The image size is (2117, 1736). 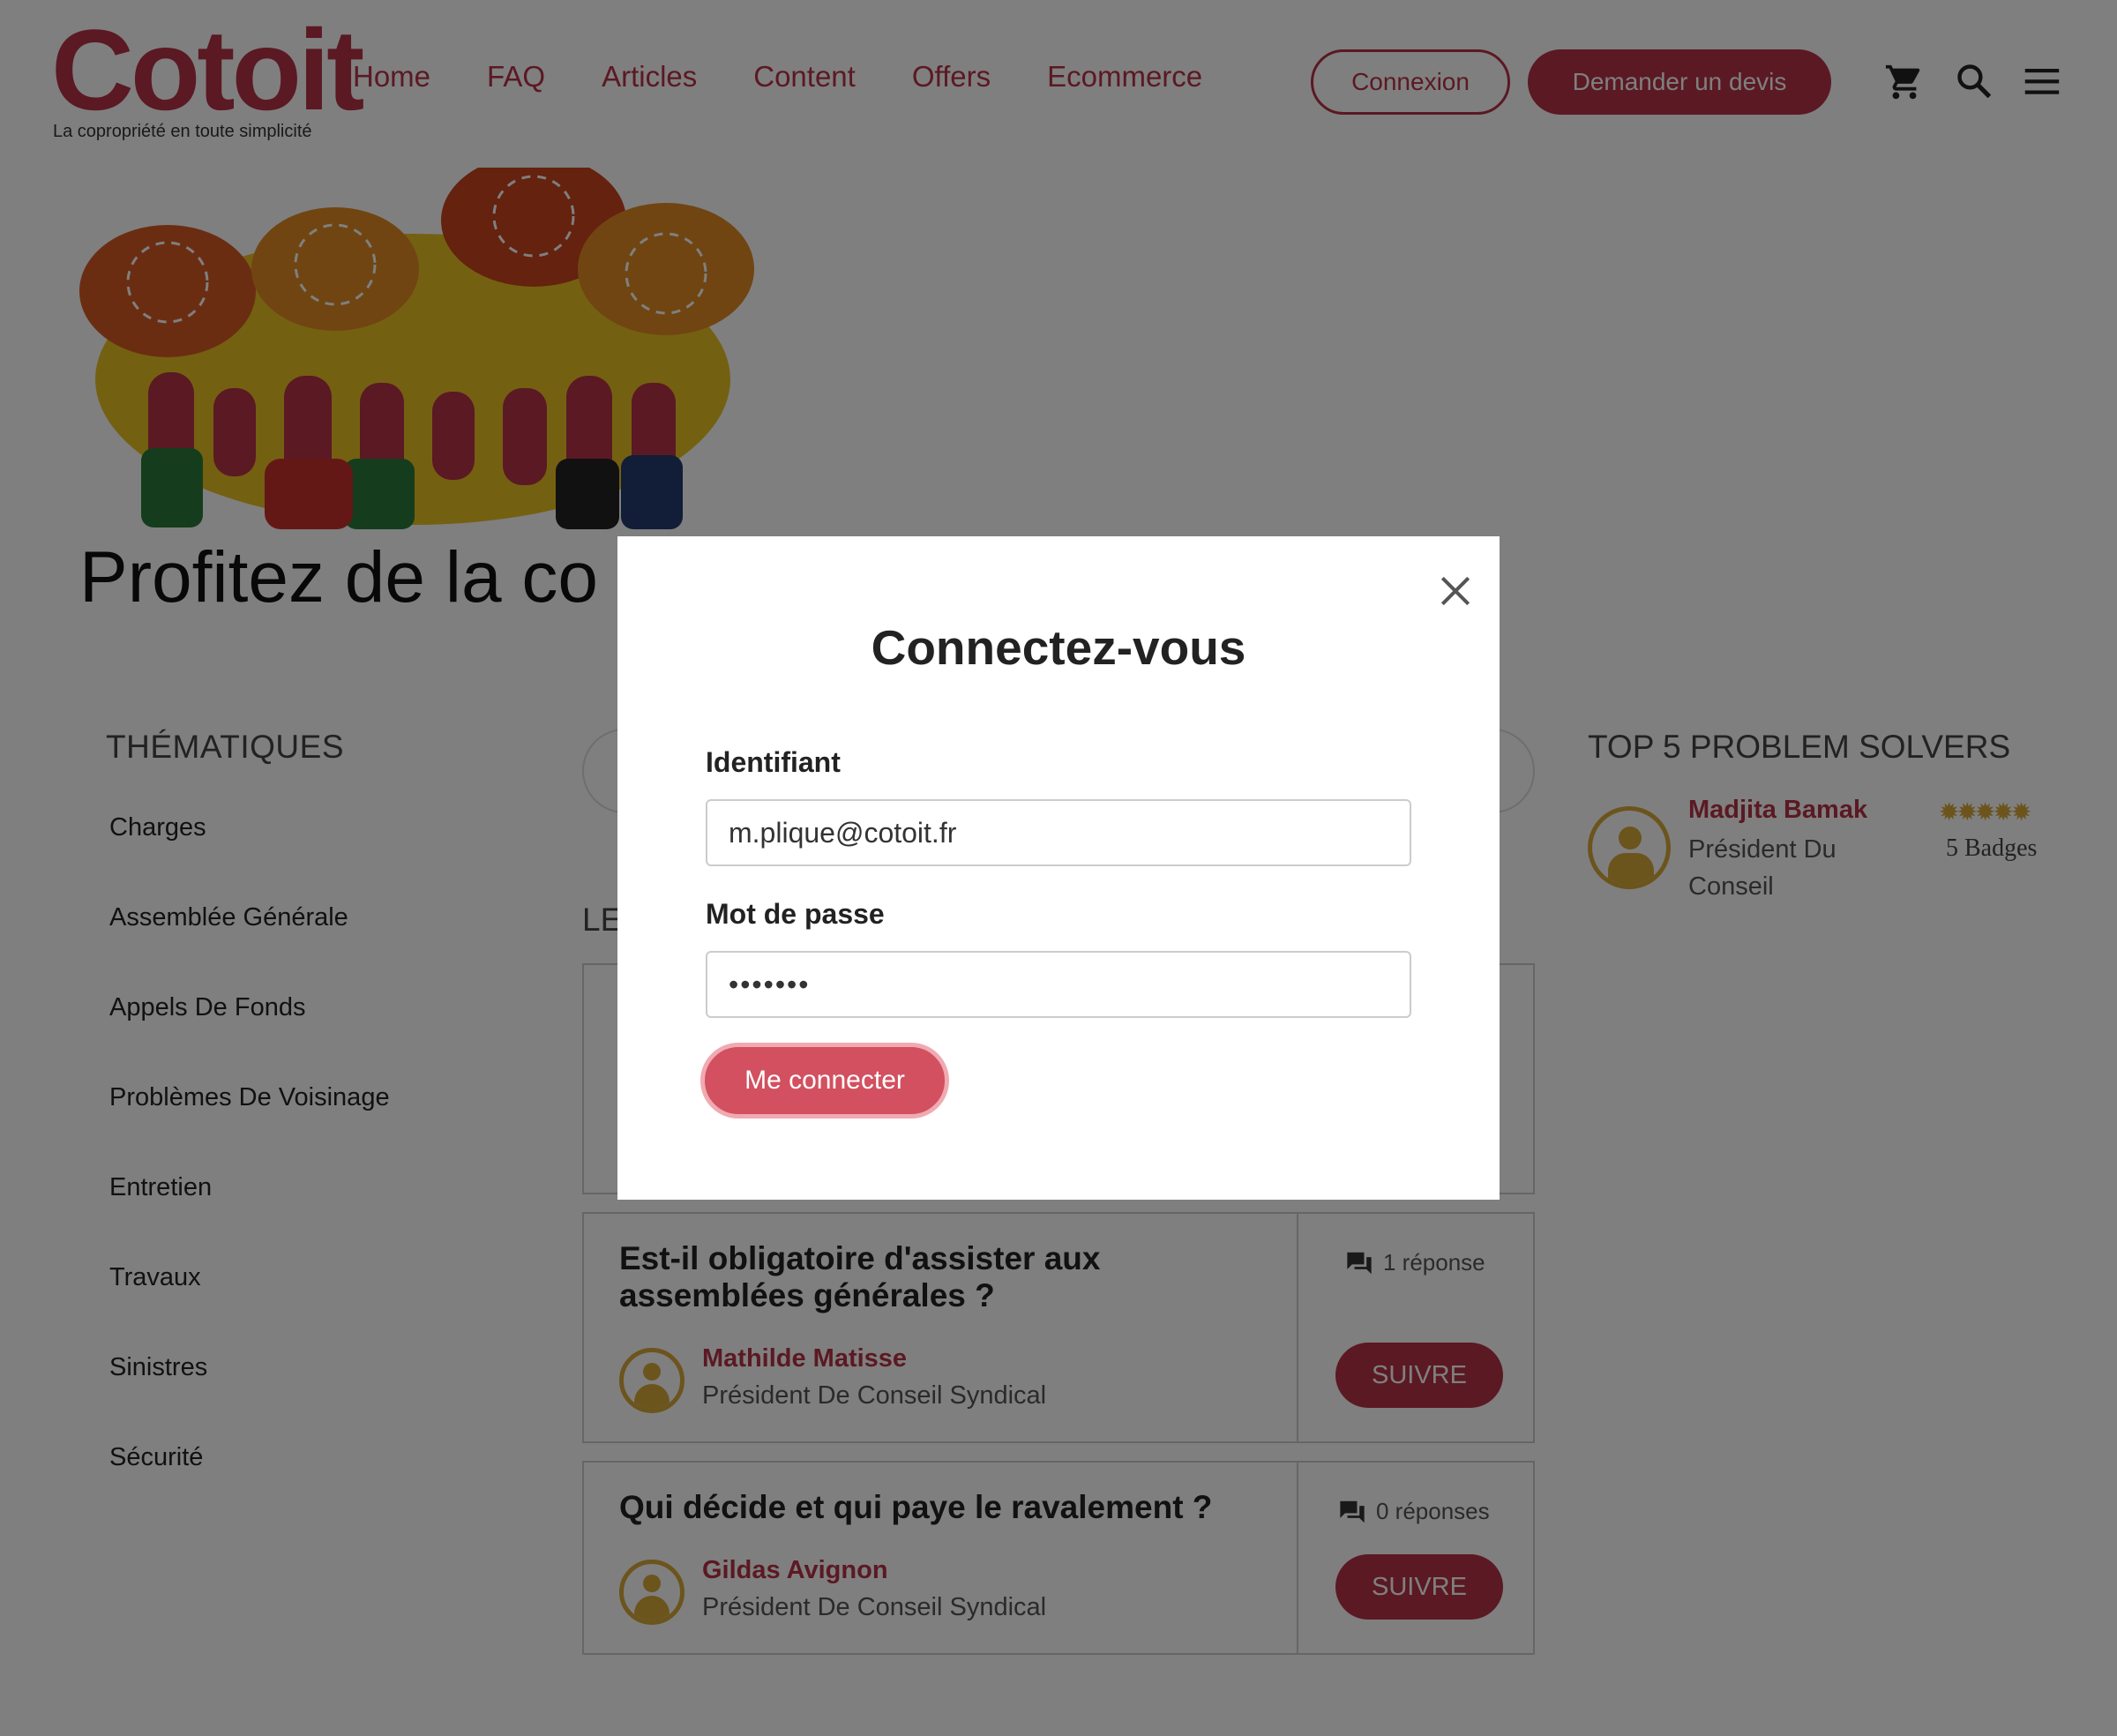 What do you see at coordinates (1058, 984) in the screenshot?
I see `password-field` at bounding box center [1058, 984].